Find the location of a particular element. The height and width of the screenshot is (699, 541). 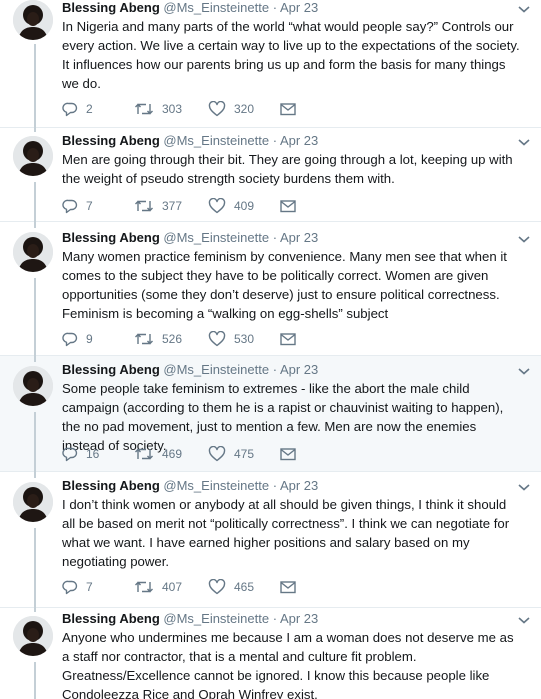

like-button: 530 is located at coordinates (231, 339).